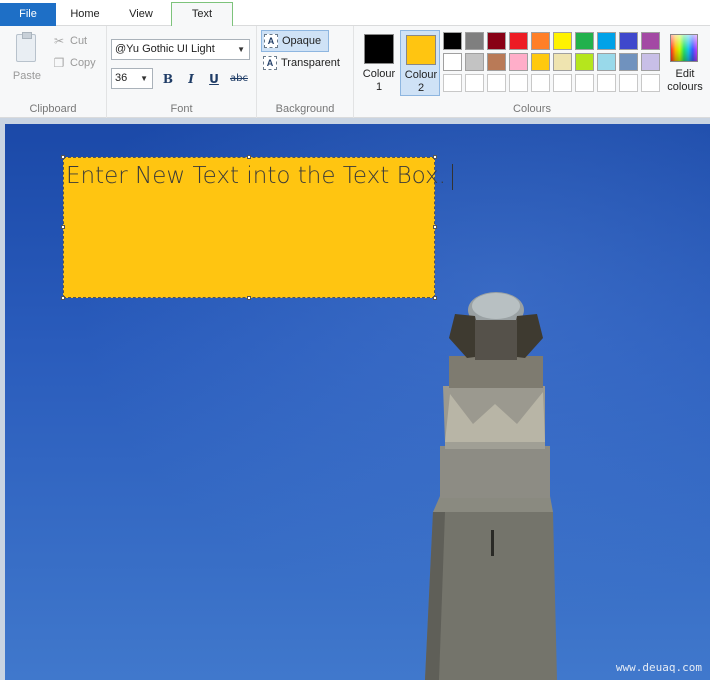 The image size is (710, 680). I want to click on colour-2-label: Colour 2, so click(421, 81).